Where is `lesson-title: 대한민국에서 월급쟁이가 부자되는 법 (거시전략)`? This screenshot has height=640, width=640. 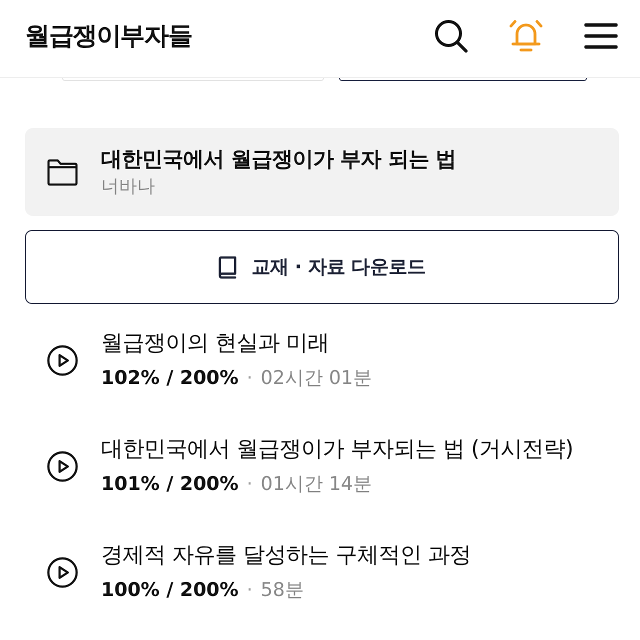 lesson-title: 대한민국에서 월급쟁이가 부자되는 법 (거시전략) is located at coordinates (337, 450).